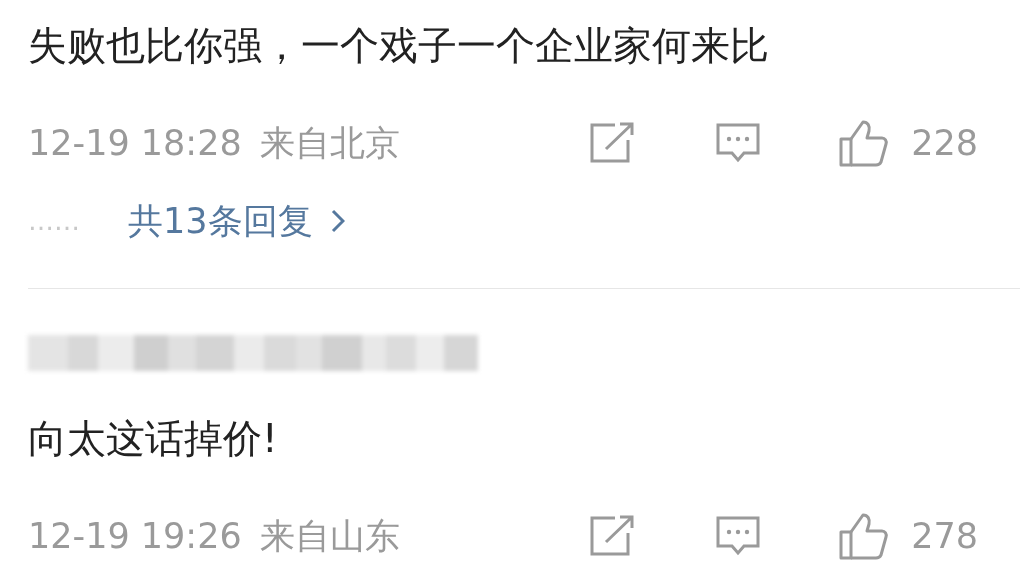 This screenshot has width=1020, height=586. Describe the element at coordinates (236, 221) in the screenshot. I see `view-replies-link: 共13条回复` at that location.